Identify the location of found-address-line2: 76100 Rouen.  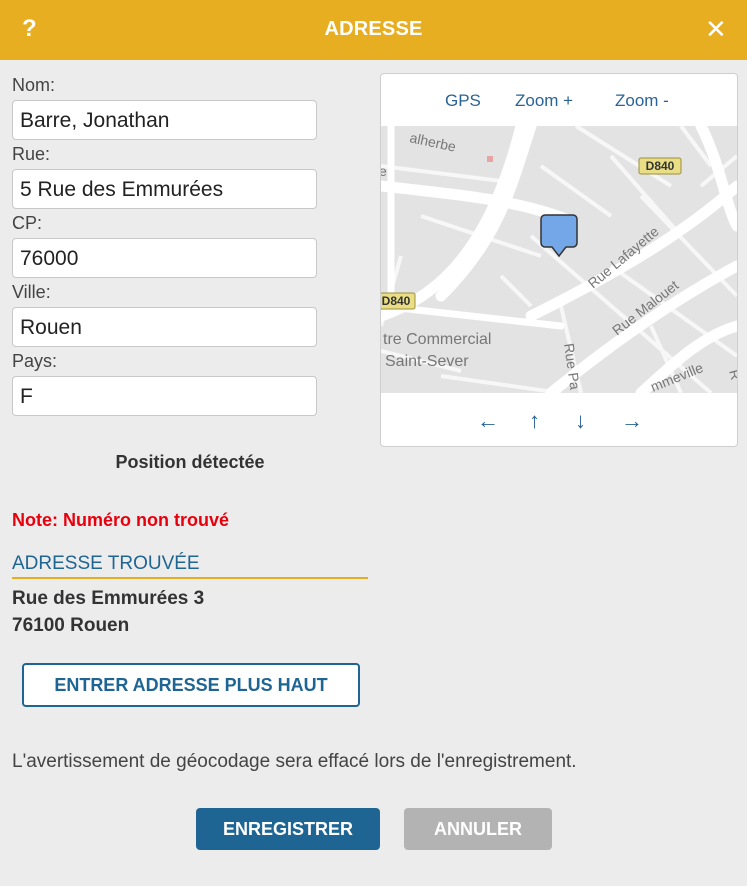
(71, 625).